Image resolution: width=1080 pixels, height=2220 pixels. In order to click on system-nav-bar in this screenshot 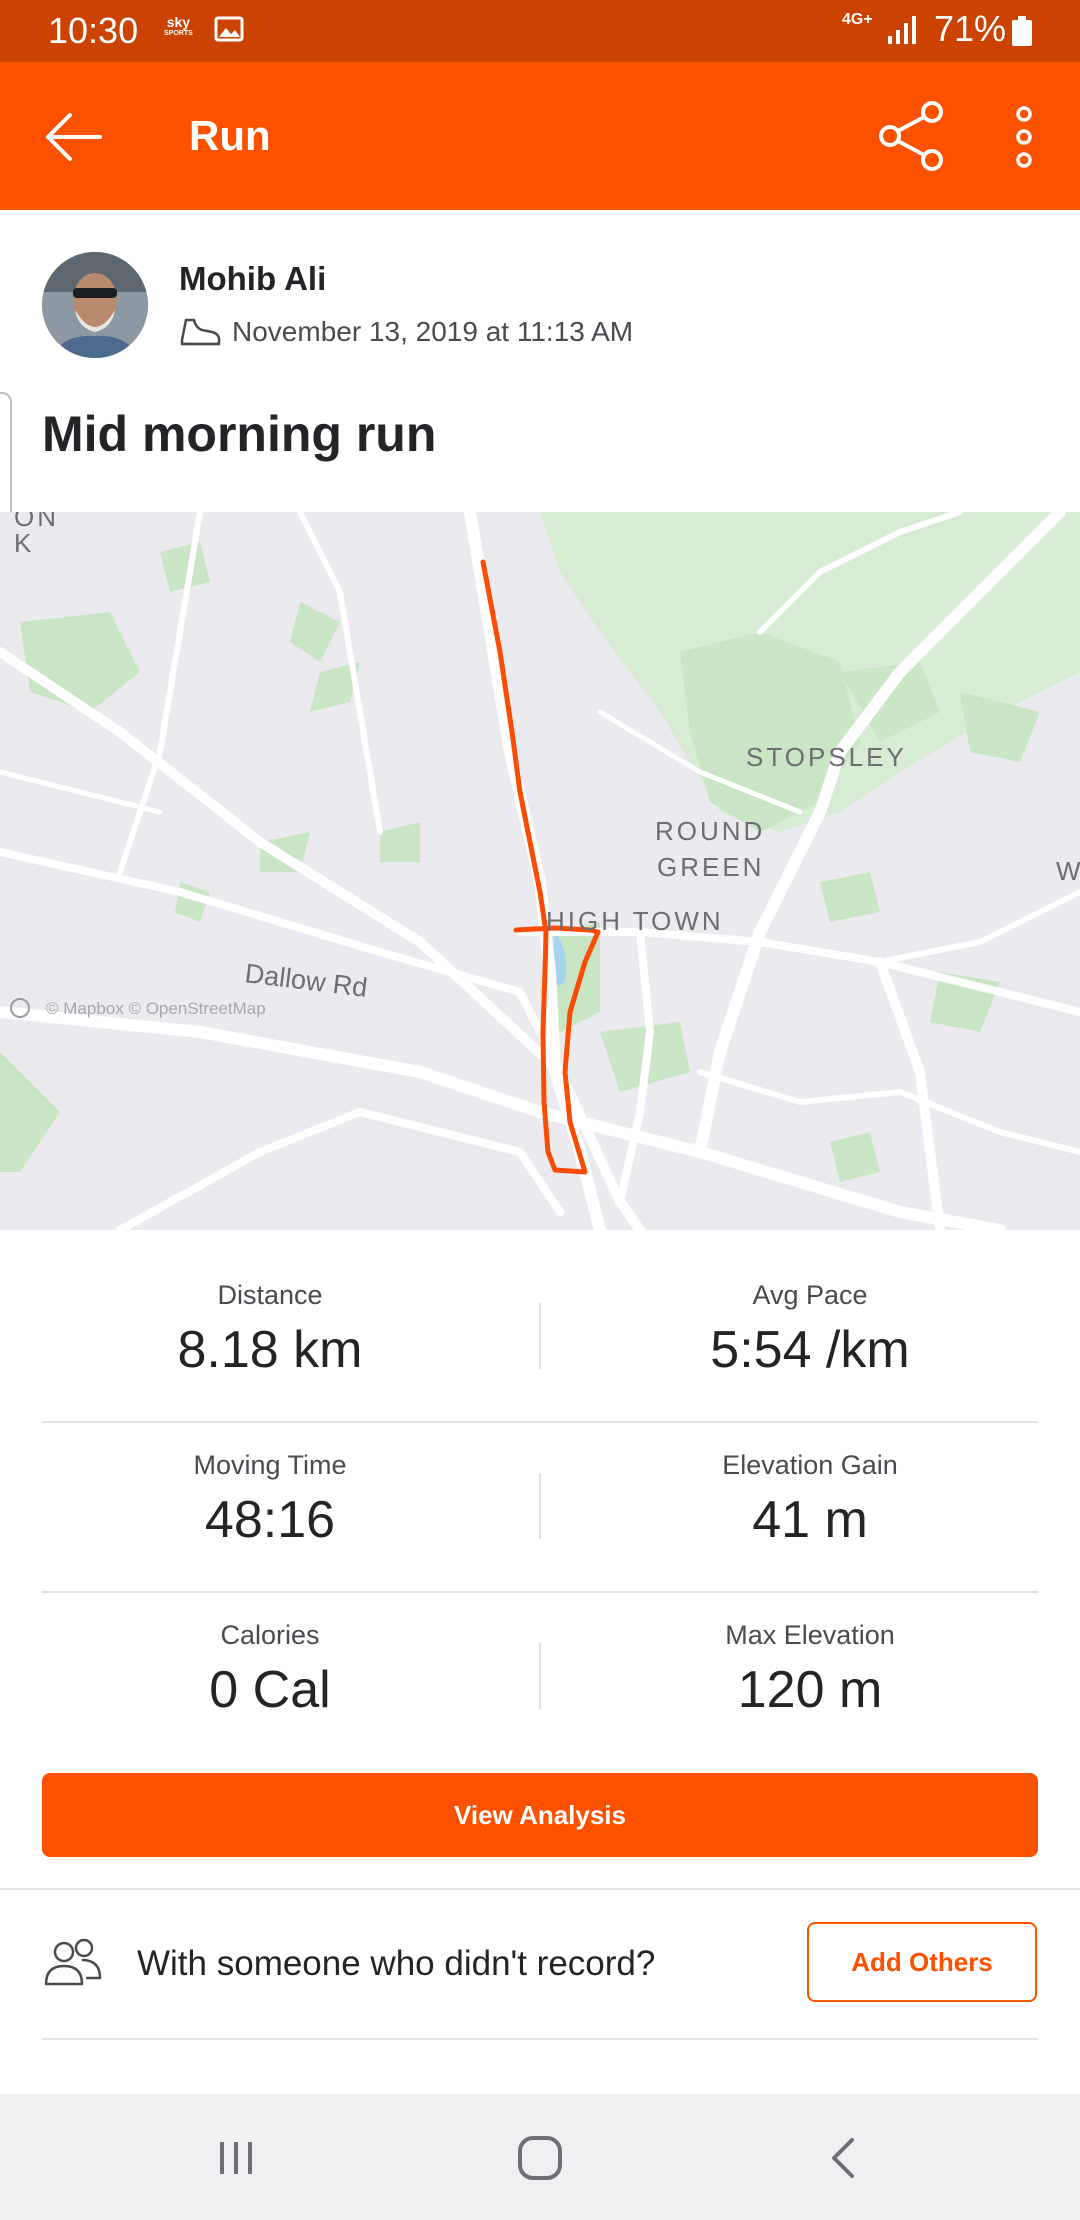, I will do `click(540, 2157)`.